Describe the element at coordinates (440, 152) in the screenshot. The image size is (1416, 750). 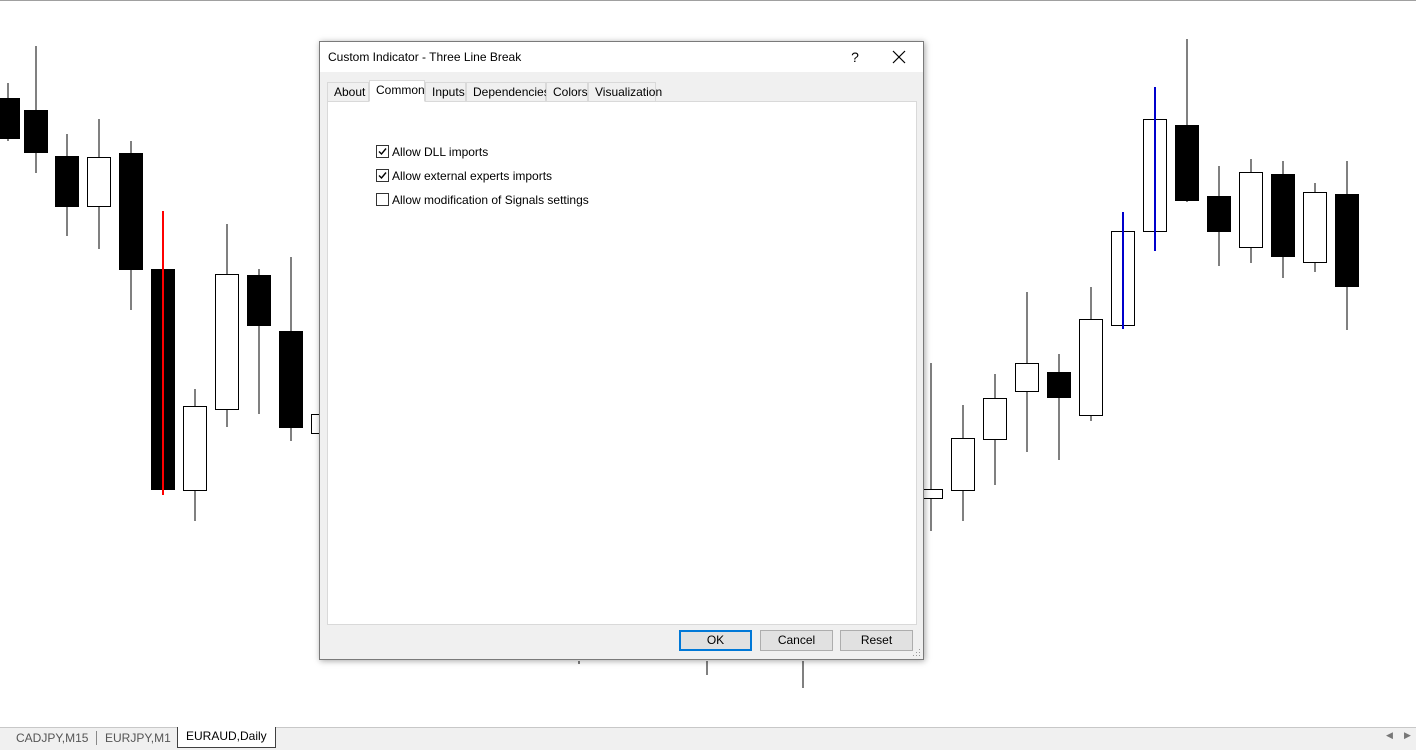
I see `allow-dll-imports-label: Allow DLL imports` at that location.